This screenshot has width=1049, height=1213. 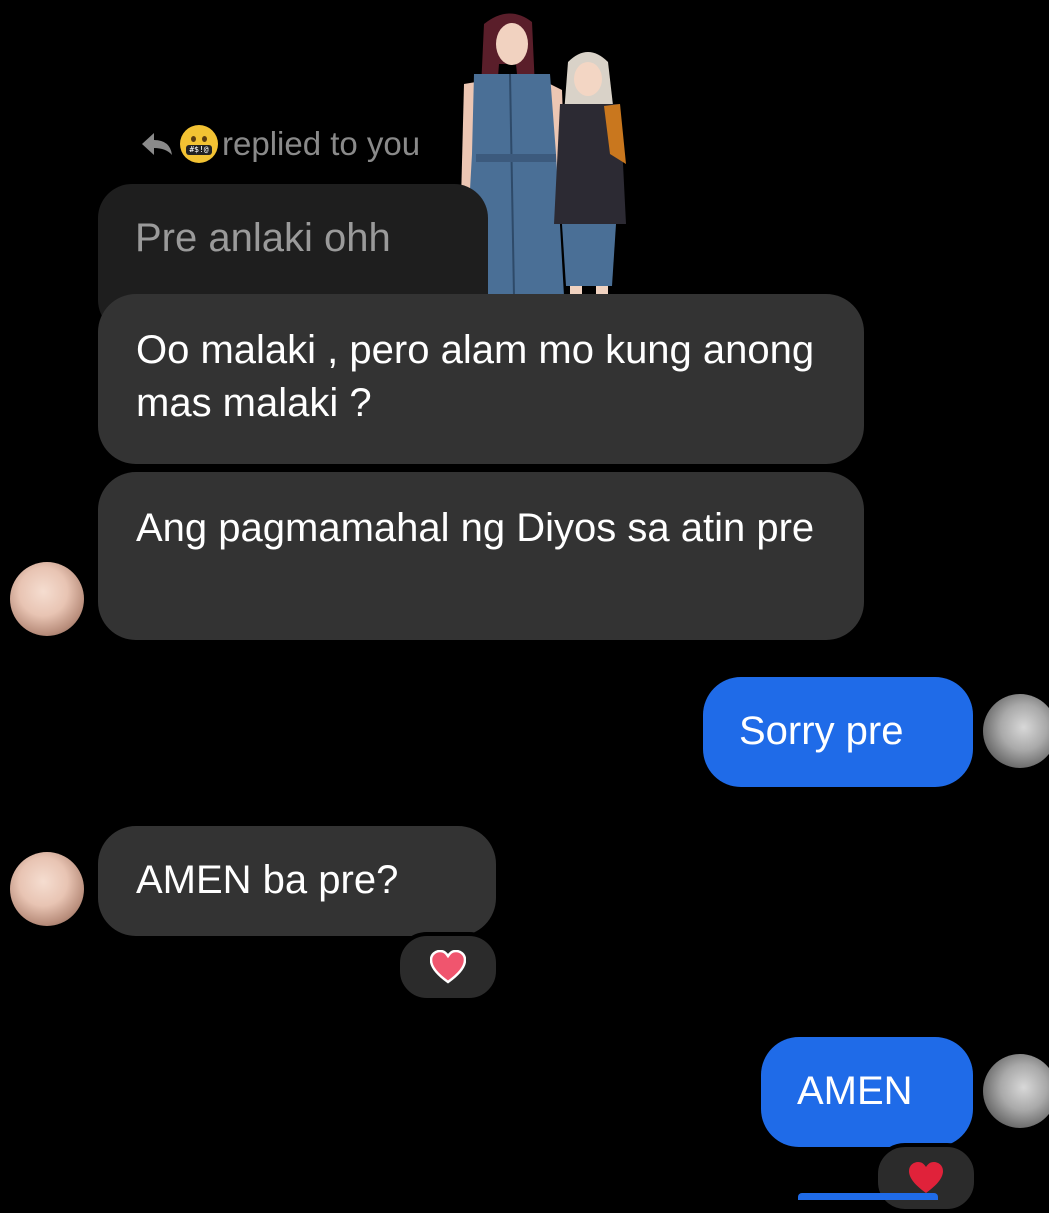 I want to click on reply-label: replied to you, so click(x=321, y=143).